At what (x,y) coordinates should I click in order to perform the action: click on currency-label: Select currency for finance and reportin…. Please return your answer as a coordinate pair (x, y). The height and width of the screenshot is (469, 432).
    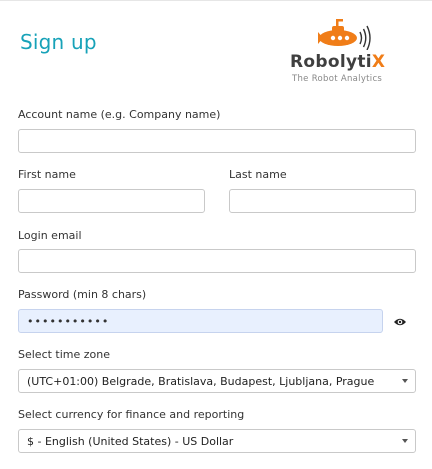
    Looking at the image, I should click on (131, 414).